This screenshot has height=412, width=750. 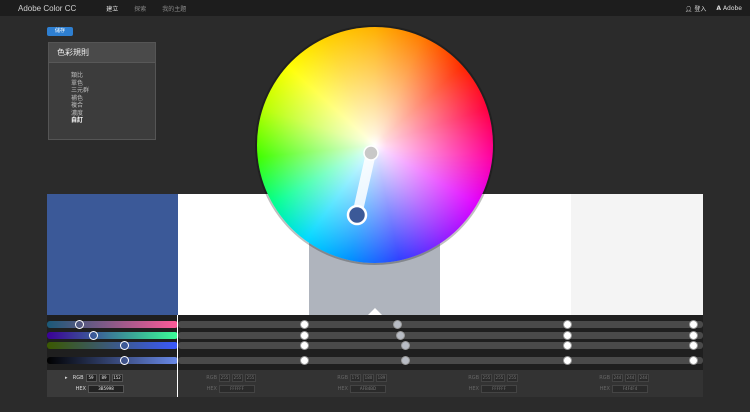 What do you see at coordinates (113, 114) in the screenshot?
I see `rule-shades: 濃度` at bounding box center [113, 114].